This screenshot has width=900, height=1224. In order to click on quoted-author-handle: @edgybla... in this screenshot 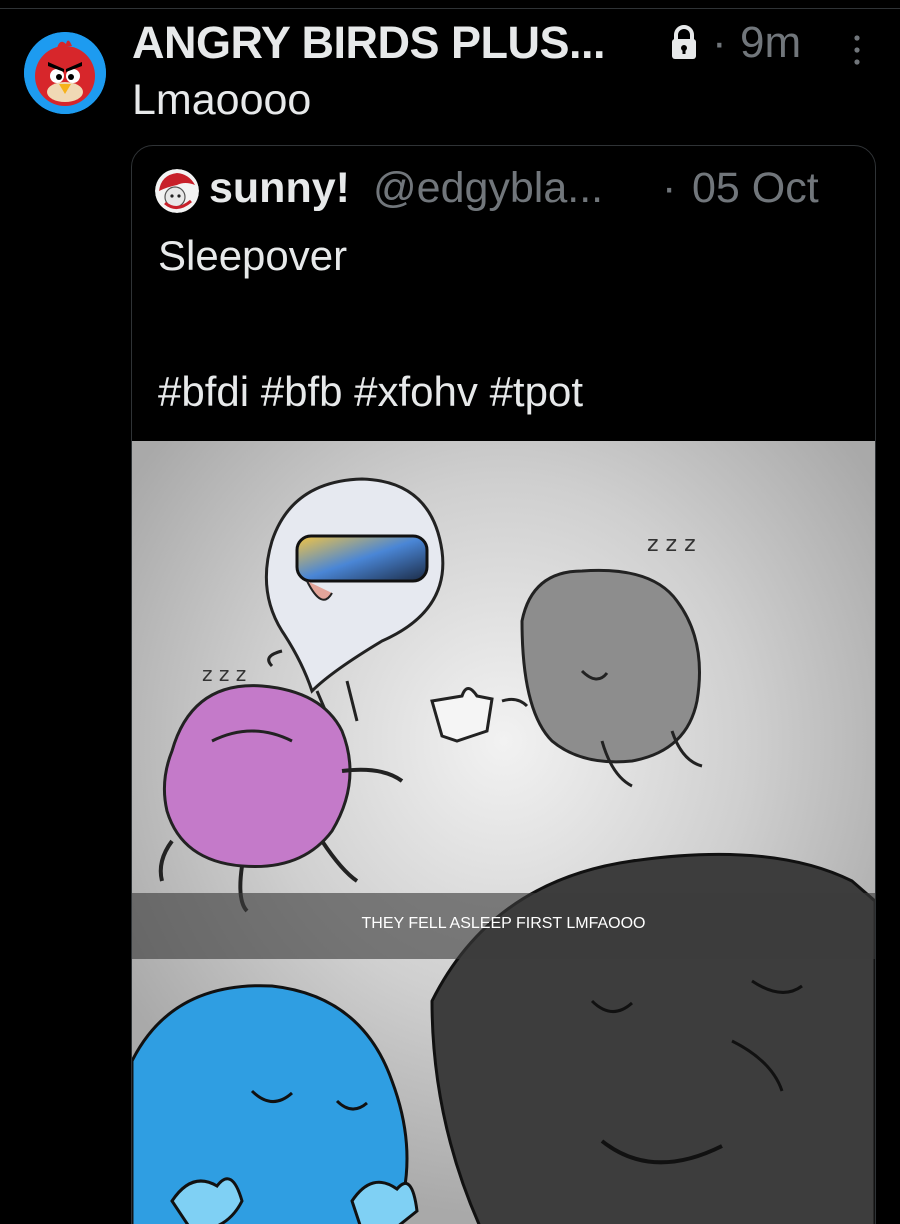, I will do `click(488, 188)`.